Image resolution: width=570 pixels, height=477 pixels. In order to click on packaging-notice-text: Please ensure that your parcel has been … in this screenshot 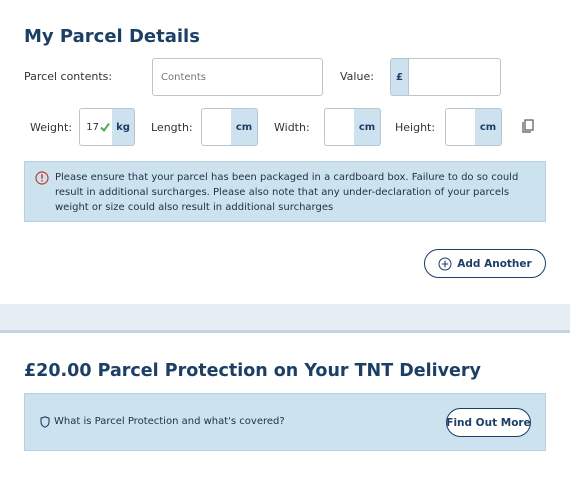, I will do `click(287, 192)`.